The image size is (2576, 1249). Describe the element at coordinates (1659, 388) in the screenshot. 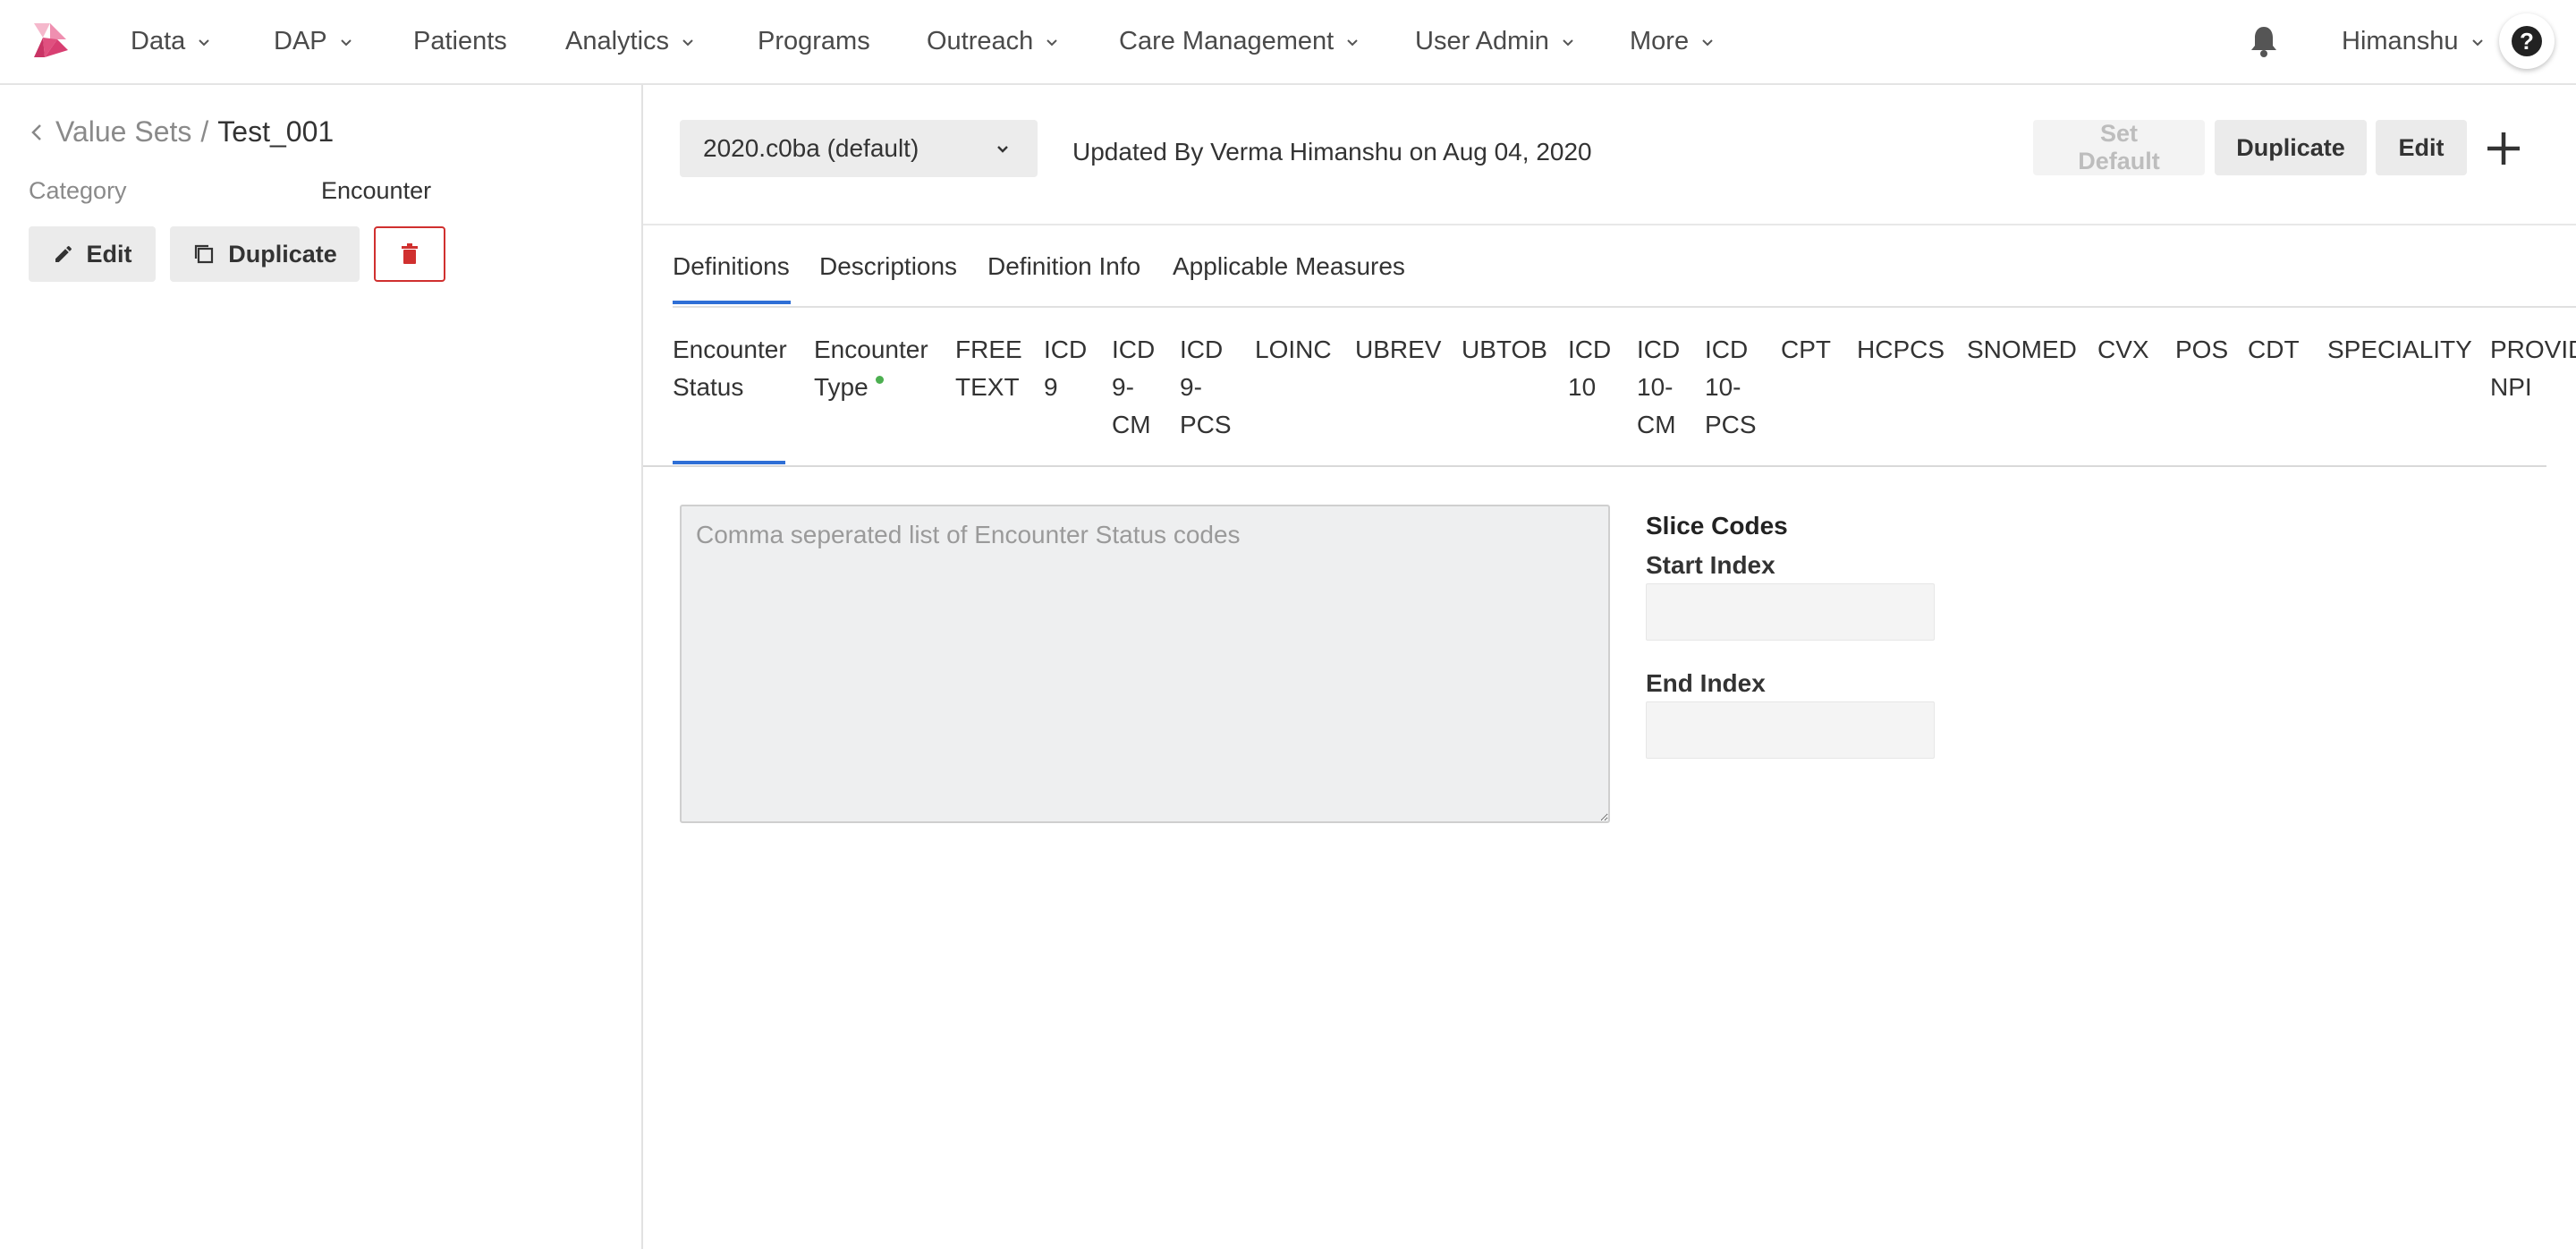

I see `code-tab-icd-10-cm: ICD 10-CM` at that location.